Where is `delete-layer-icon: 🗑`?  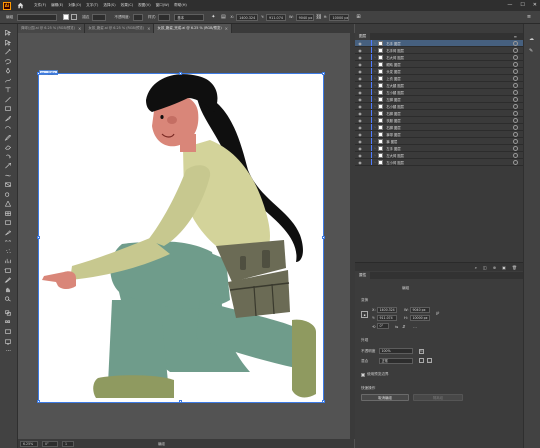 delete-layer-icon: 🗑 is located at coordinates (514, 267).